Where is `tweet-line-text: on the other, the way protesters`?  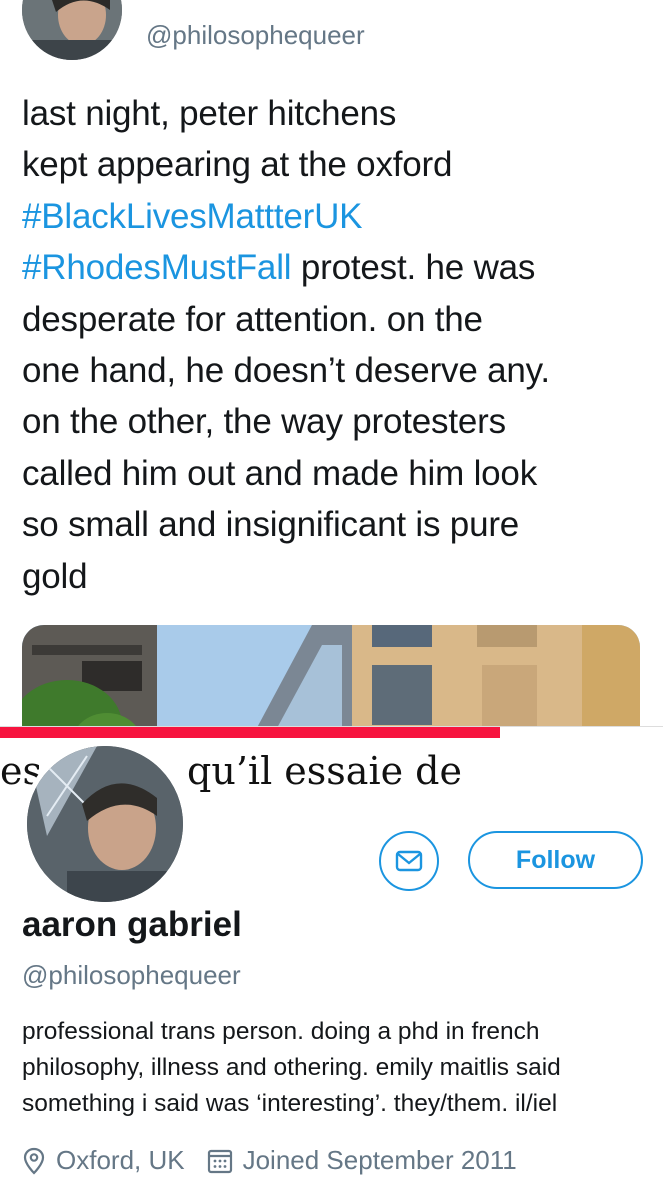 tweet-line-text: on the other, the way protesters is located at coordinates (264, 422).